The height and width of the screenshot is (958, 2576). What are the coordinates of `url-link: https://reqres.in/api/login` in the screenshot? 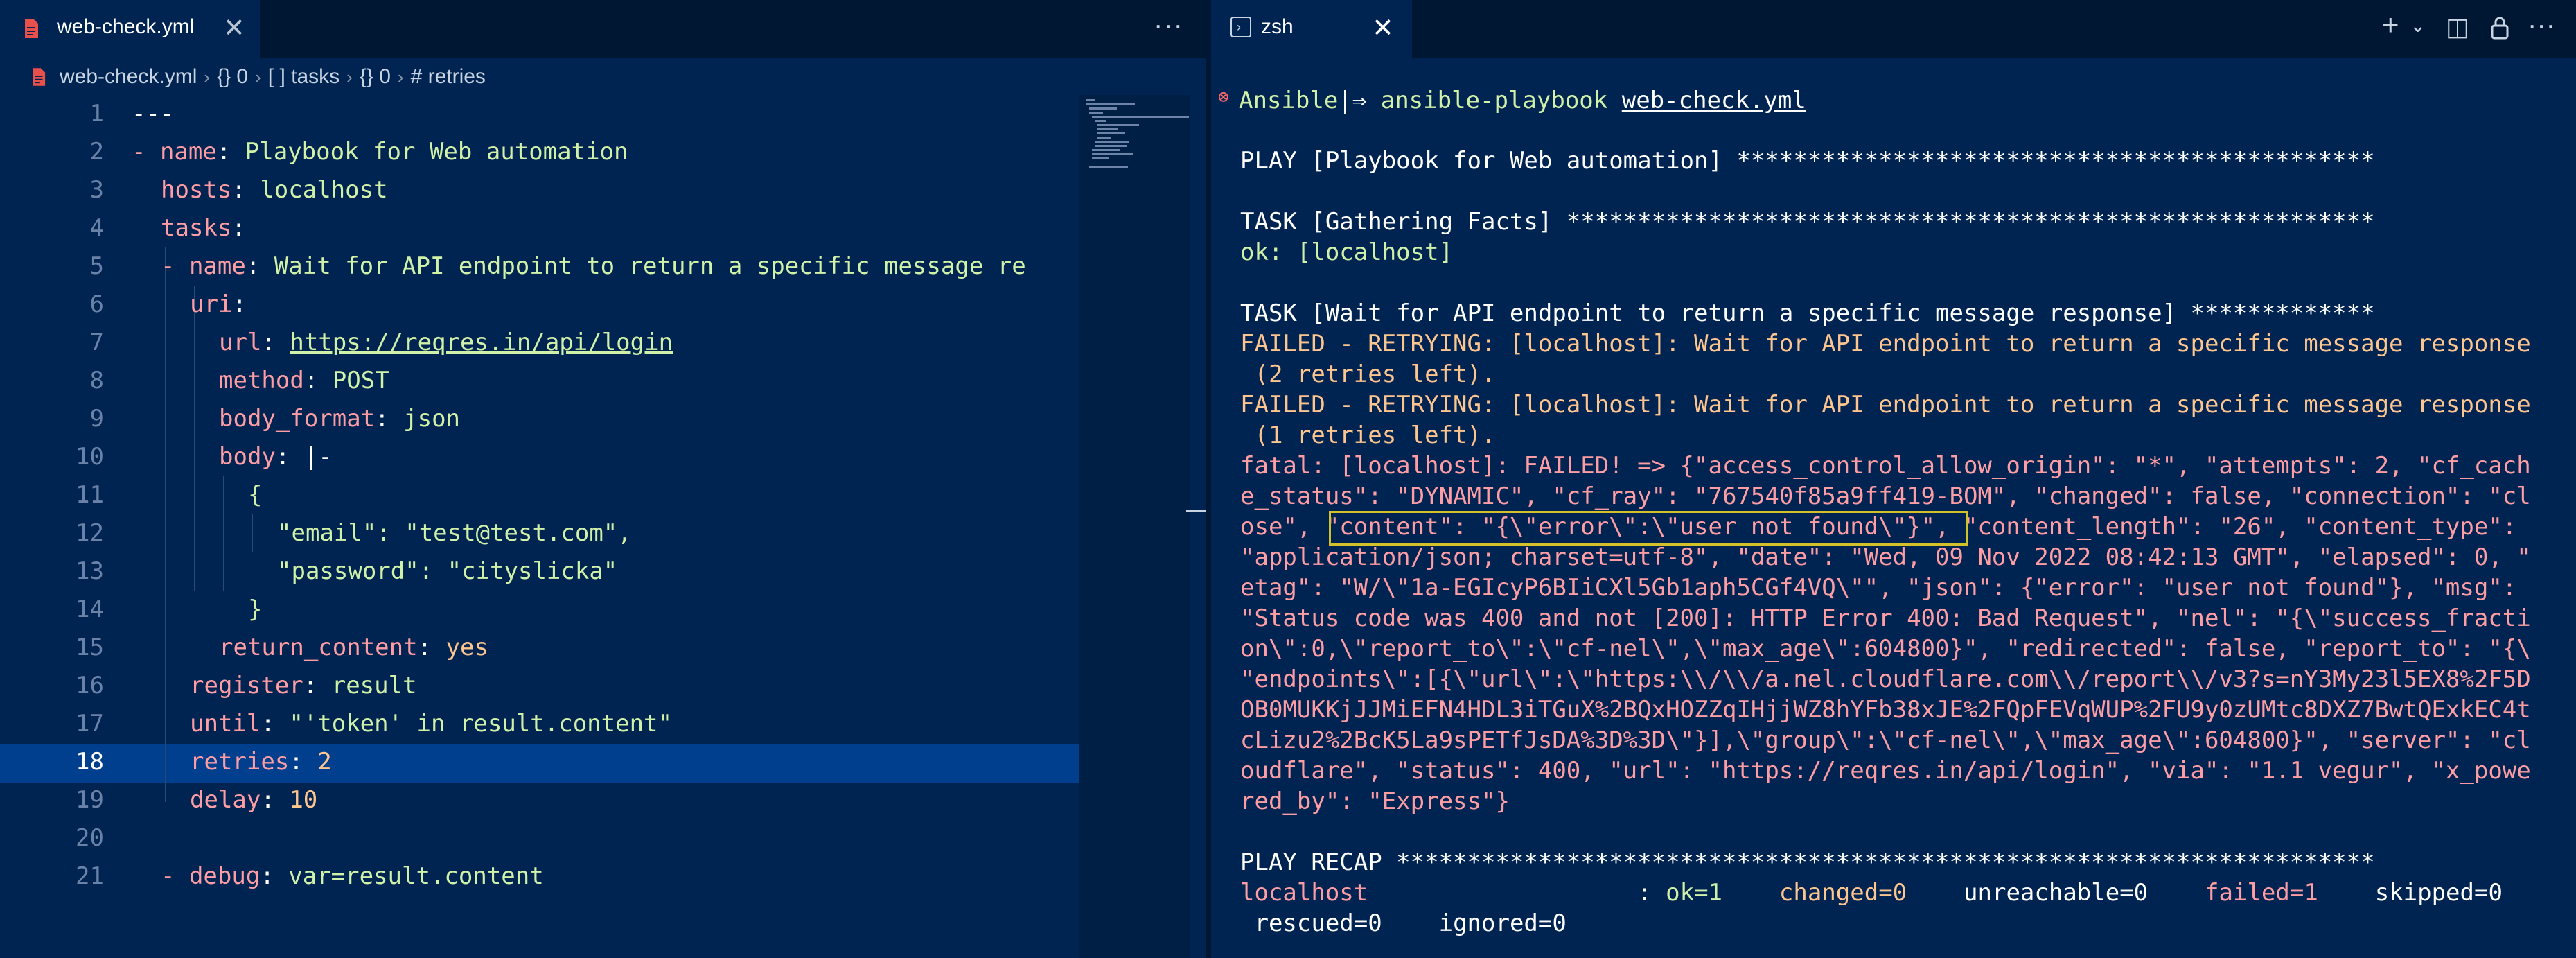 It's located at (481, 342).